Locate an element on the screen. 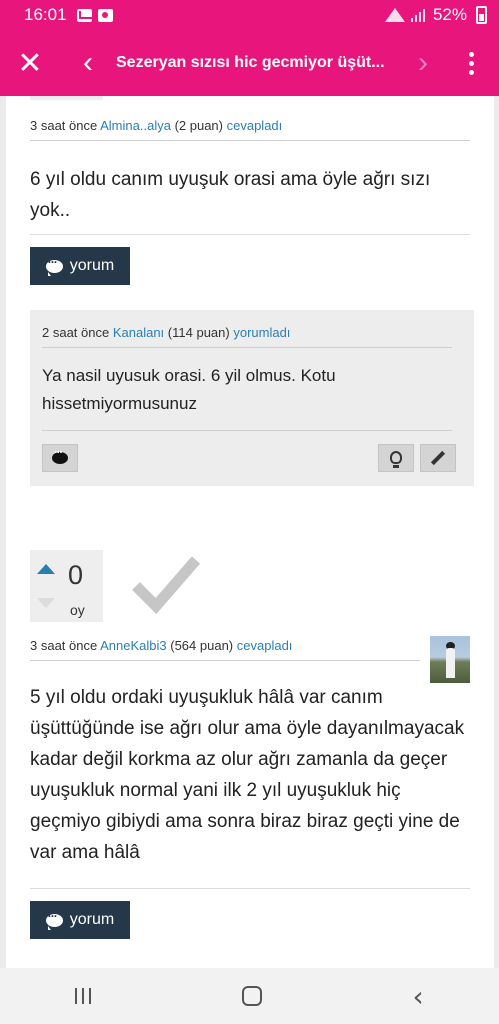  wifi-icon is located at coordinates (395, 15).